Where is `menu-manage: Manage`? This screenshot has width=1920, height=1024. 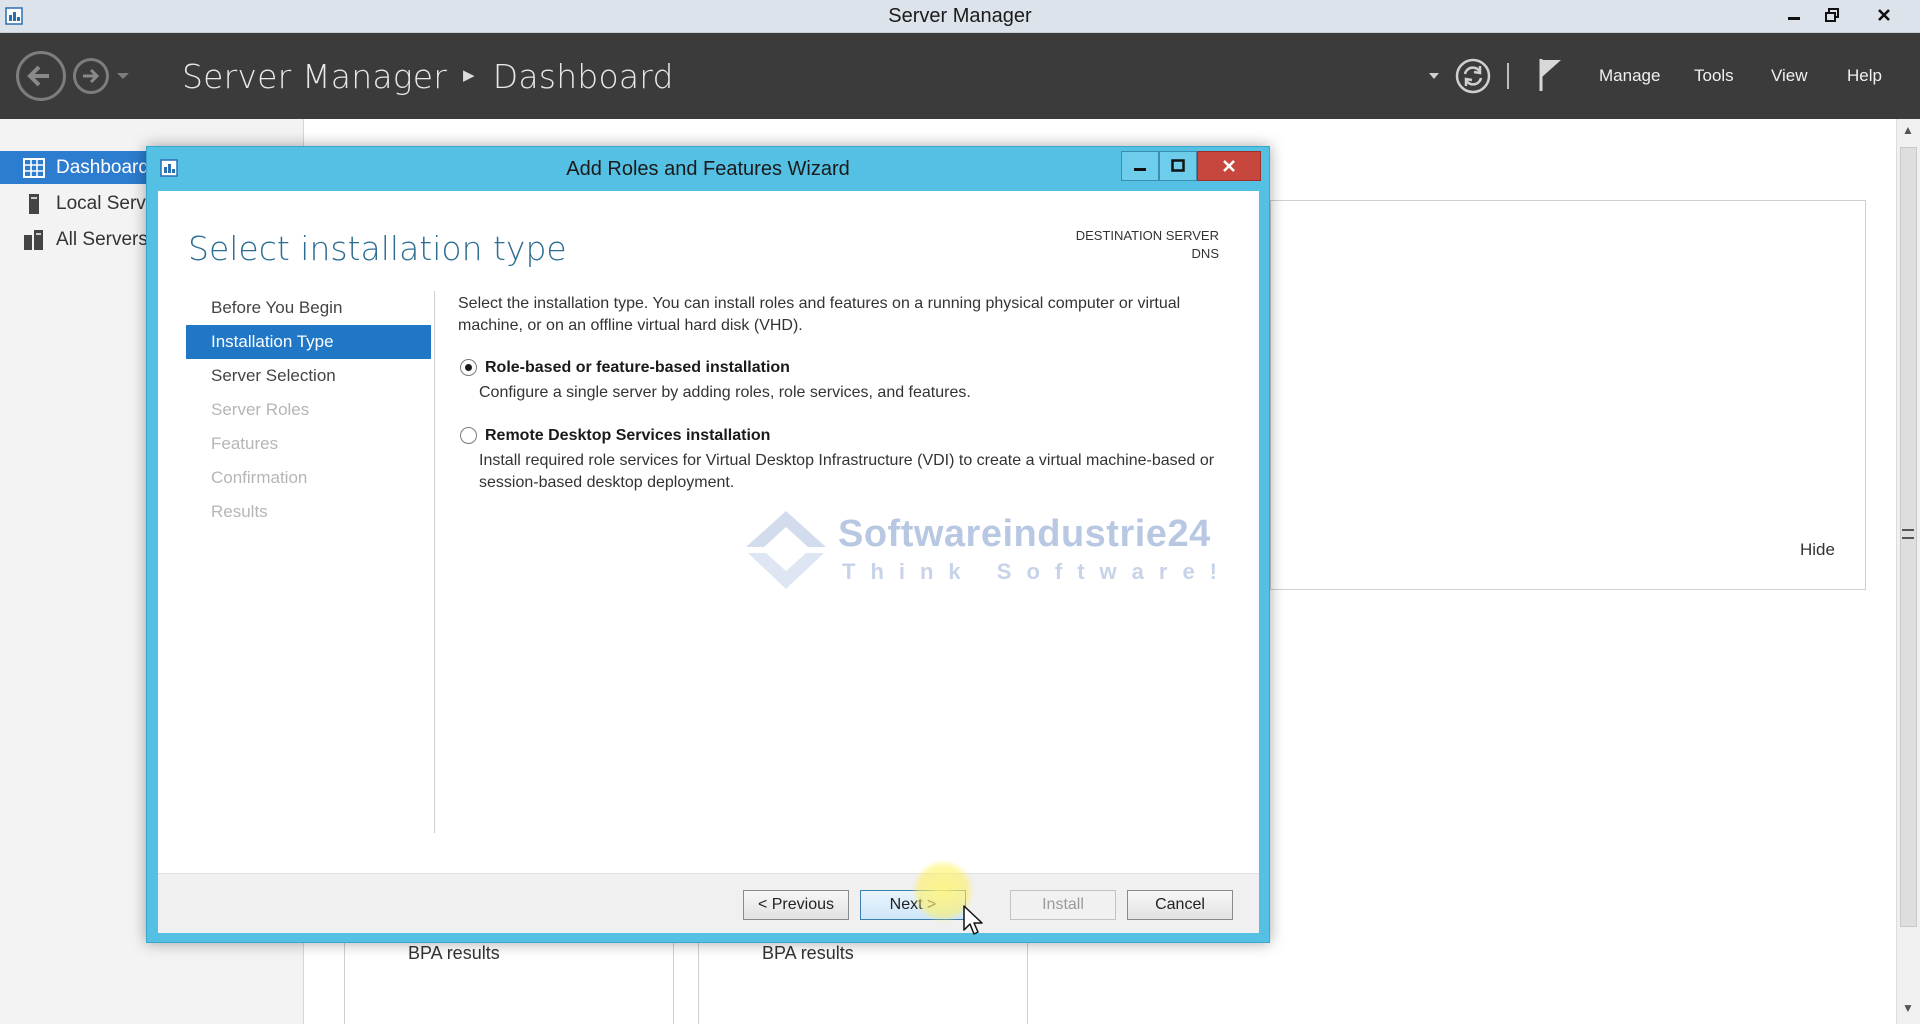 menu-manage: Manage is located at coordinates (1629, 76).